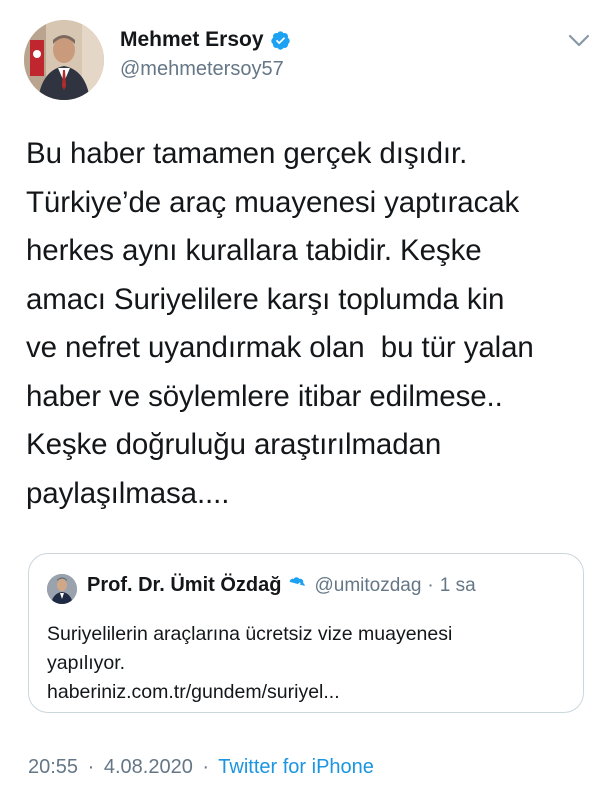 The height and width of the screenshot is (793, 612). What do you see at coordinates (53, 767) in the screenshot?
I see `tweet-time: 20:55` at bounding box center [53, 767].